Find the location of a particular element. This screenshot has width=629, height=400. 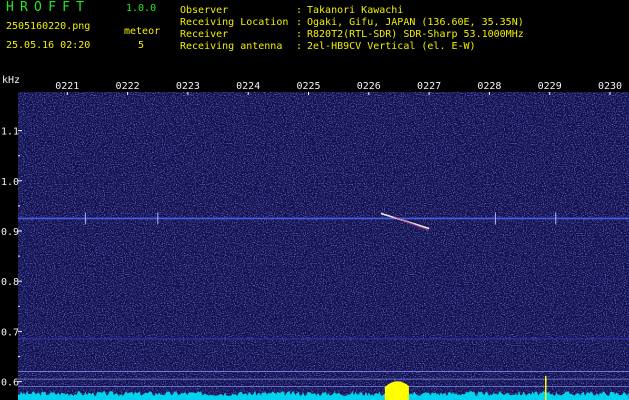

y-tick-label: 0.7 is located at coordinates (10, 332).